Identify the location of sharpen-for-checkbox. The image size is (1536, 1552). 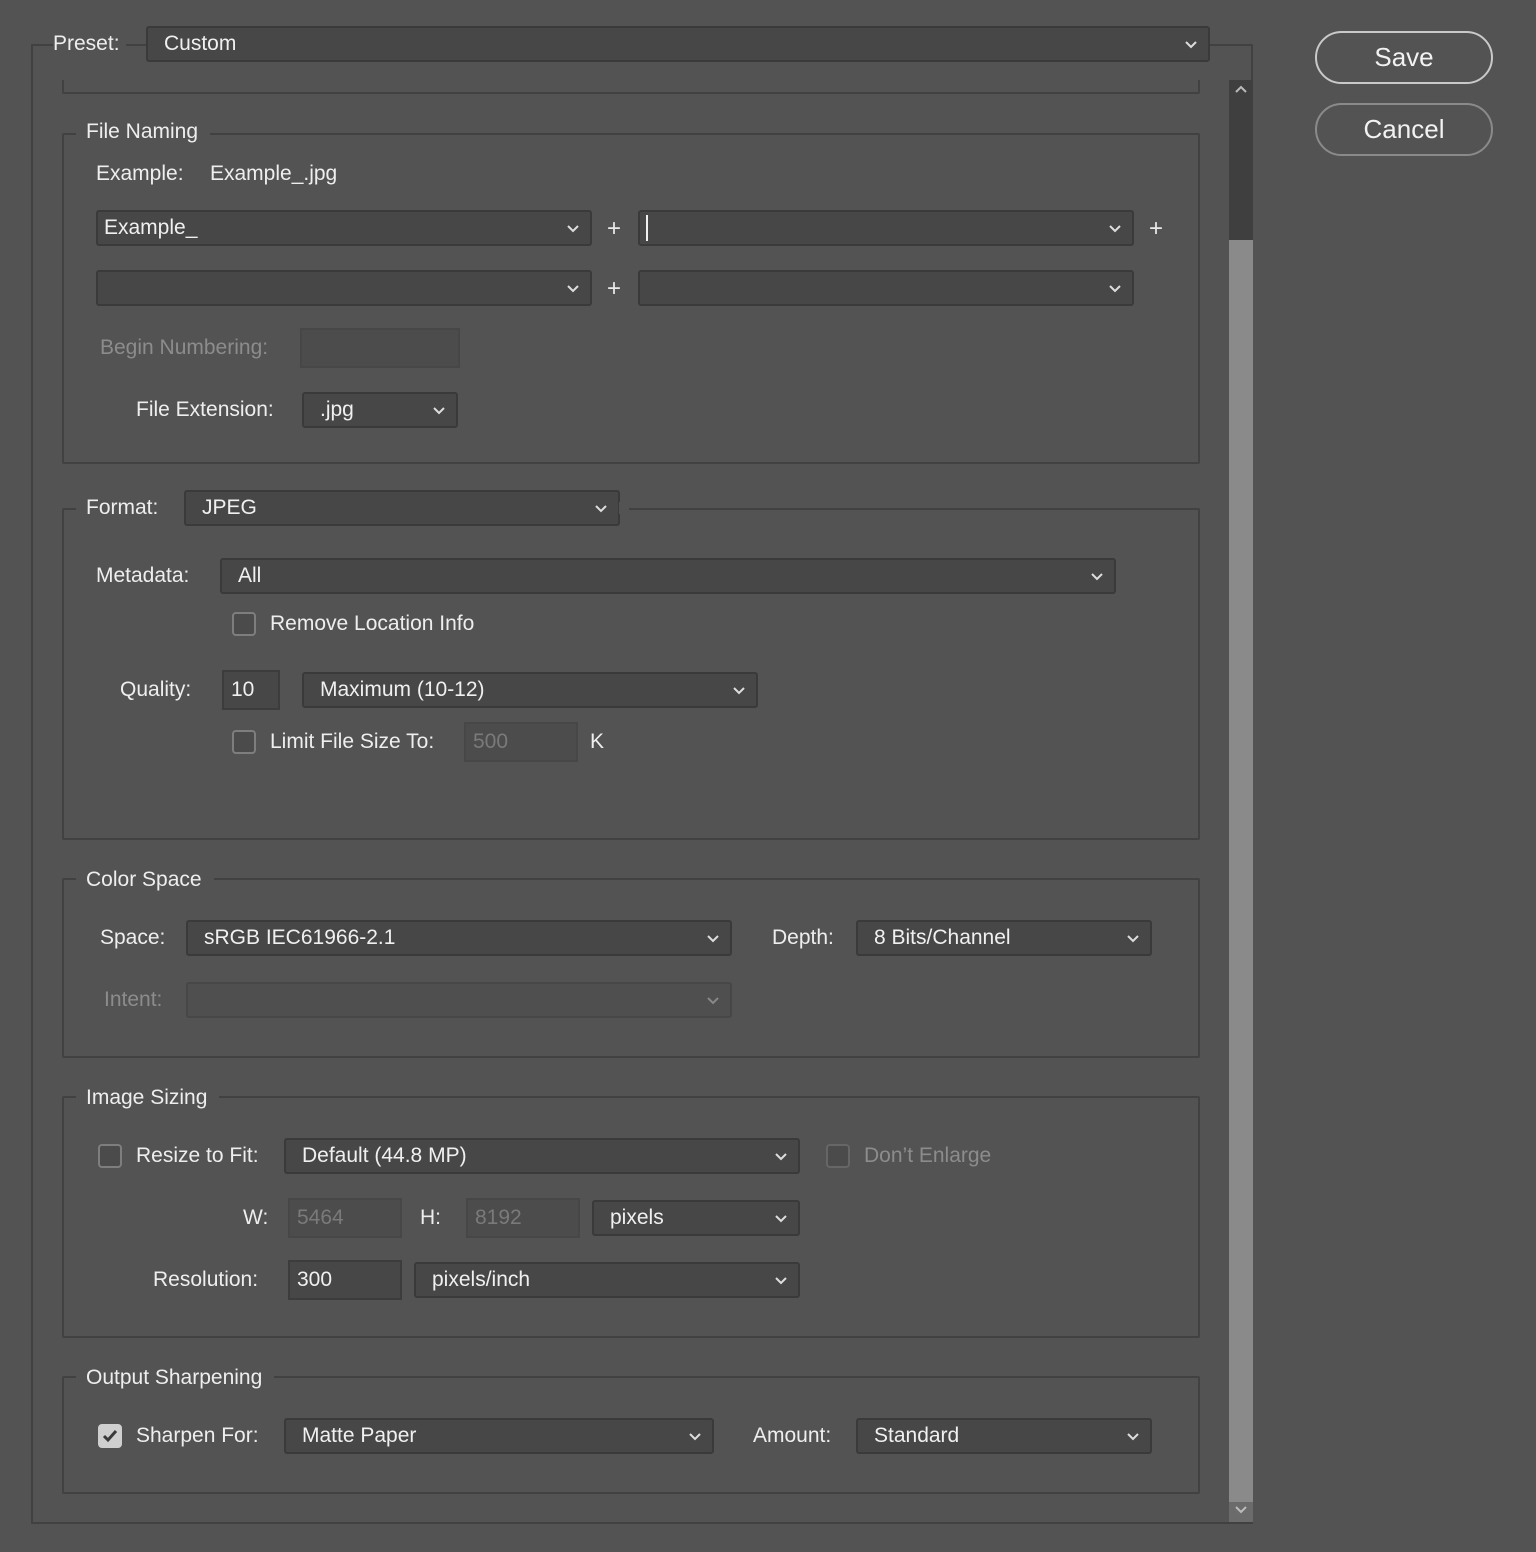
(110, 1436).